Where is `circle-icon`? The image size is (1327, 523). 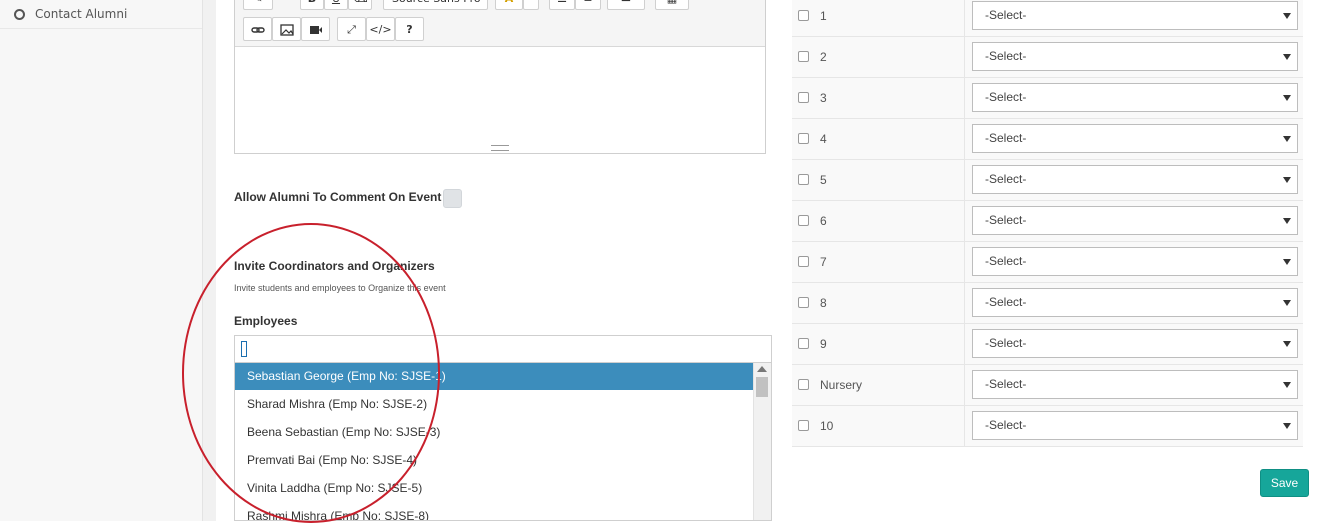
circle-icon is located at coordinates (19, 14).